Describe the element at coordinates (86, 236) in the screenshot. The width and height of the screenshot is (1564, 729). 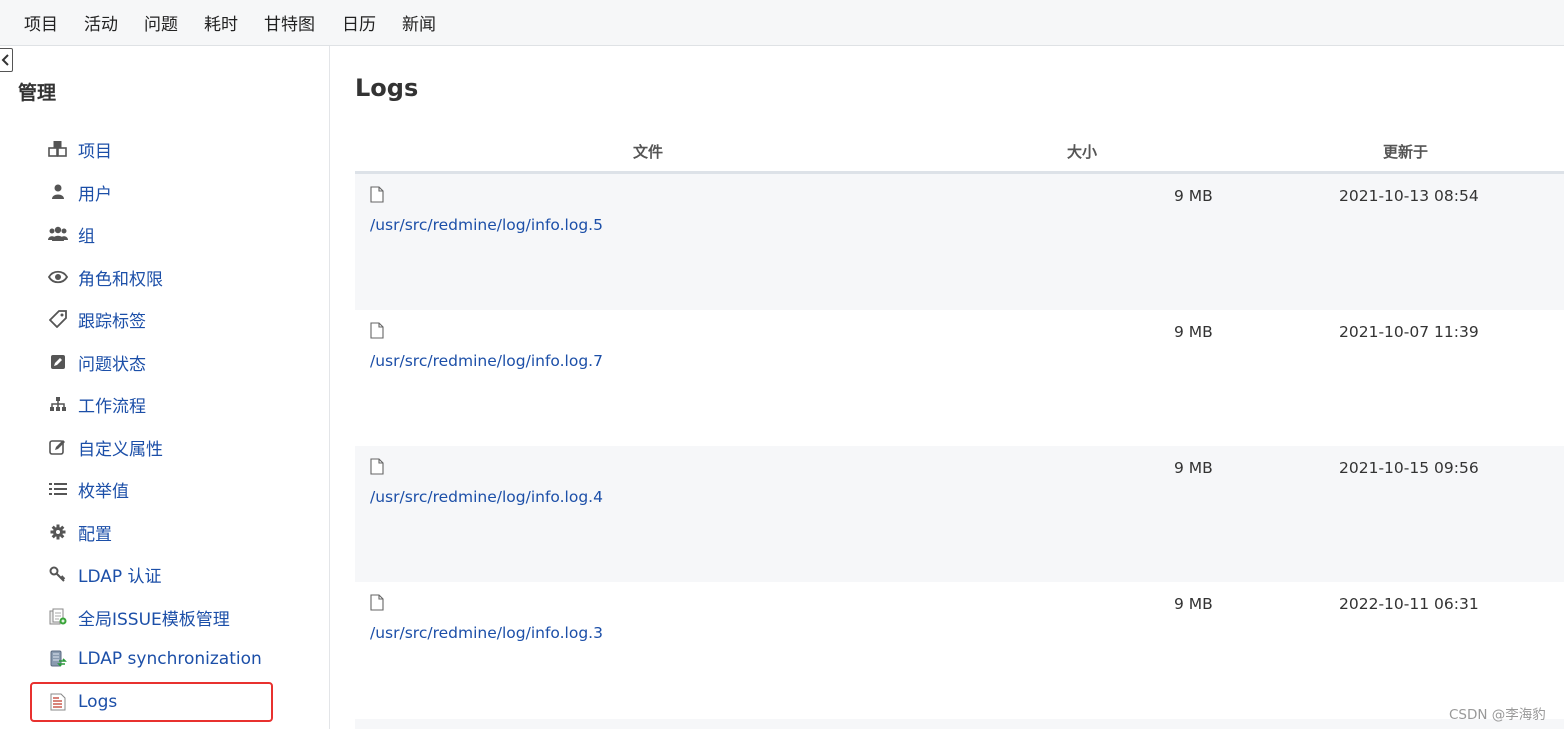
I see `sidebar-item-label: 组` at that location.